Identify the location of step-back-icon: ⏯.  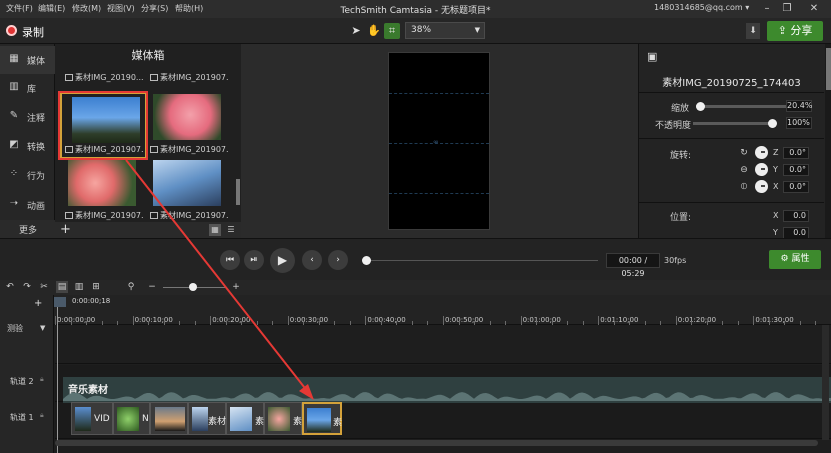
(254, 260).